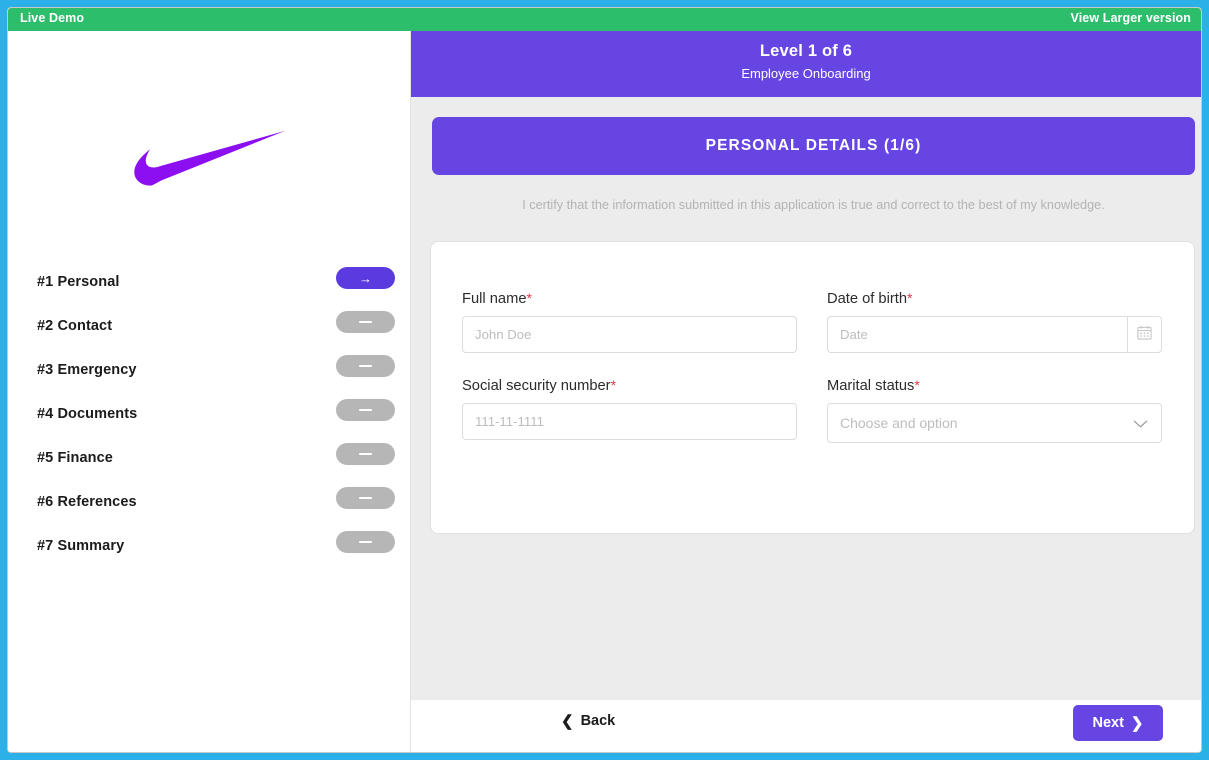 The image size is (1209, 760). I want to click on step-status-pill-emergency, so click(365, 366).